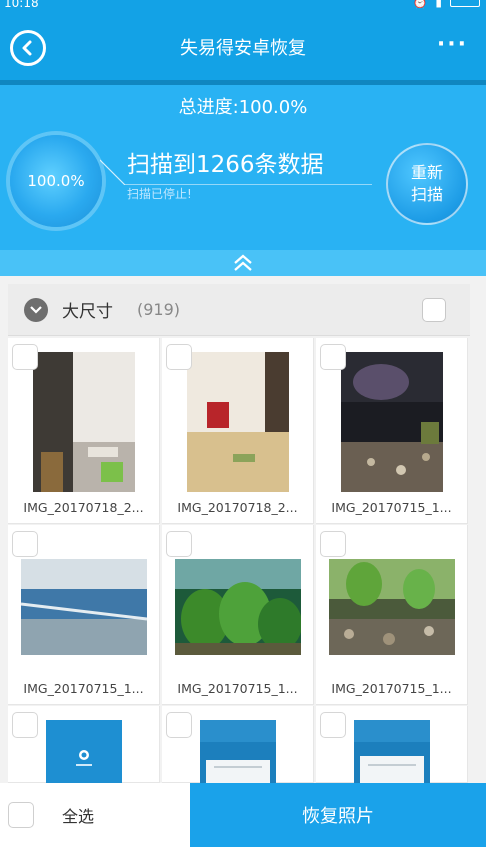  Describe the element at coordinates (239, 310) in the screenshot. I see `group-header: 大尺寸 (919)` at that location.